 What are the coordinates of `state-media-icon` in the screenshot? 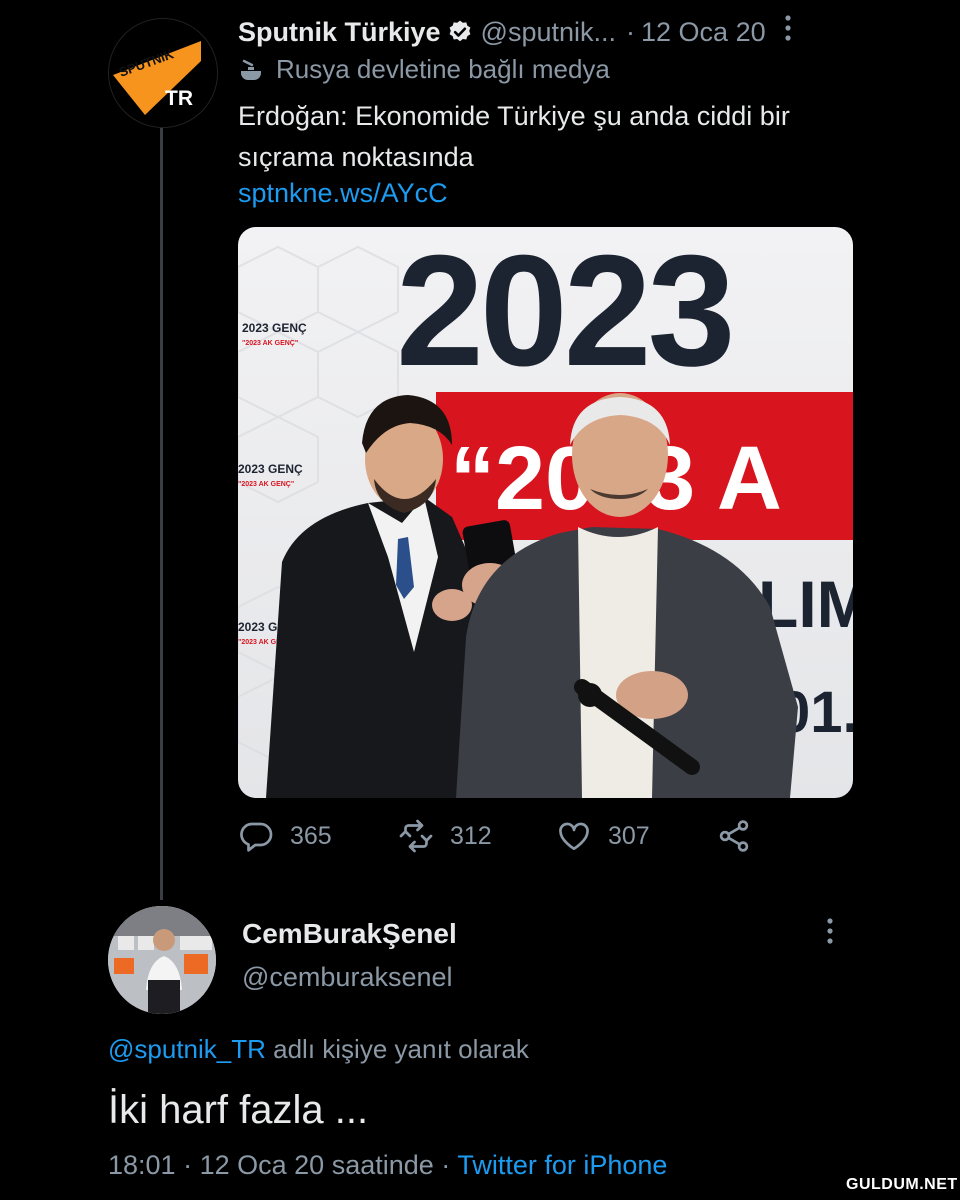 It's located at (251, 70).